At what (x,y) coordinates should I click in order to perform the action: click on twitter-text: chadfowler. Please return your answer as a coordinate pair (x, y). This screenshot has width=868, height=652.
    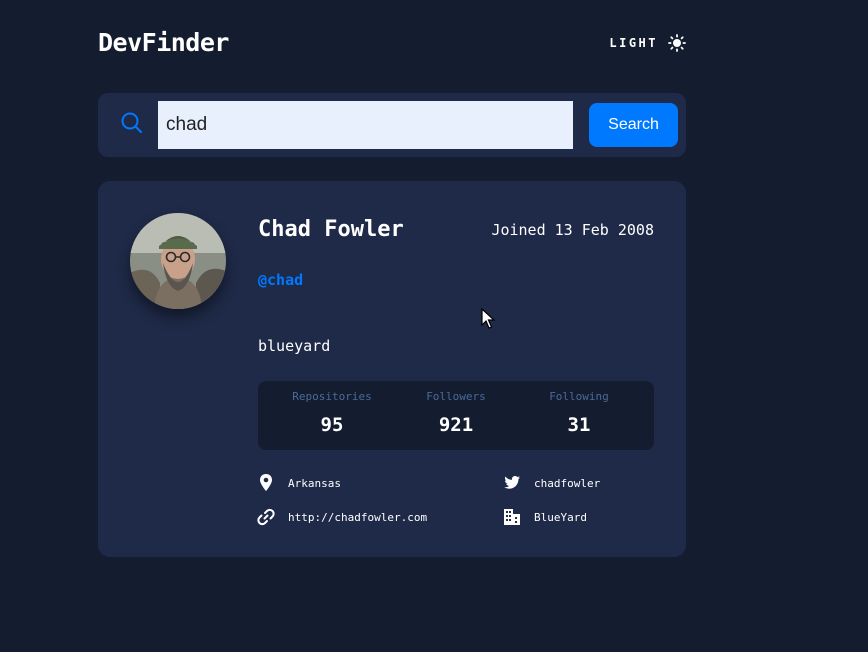
    Looking at the image, I should click on (567, 483).